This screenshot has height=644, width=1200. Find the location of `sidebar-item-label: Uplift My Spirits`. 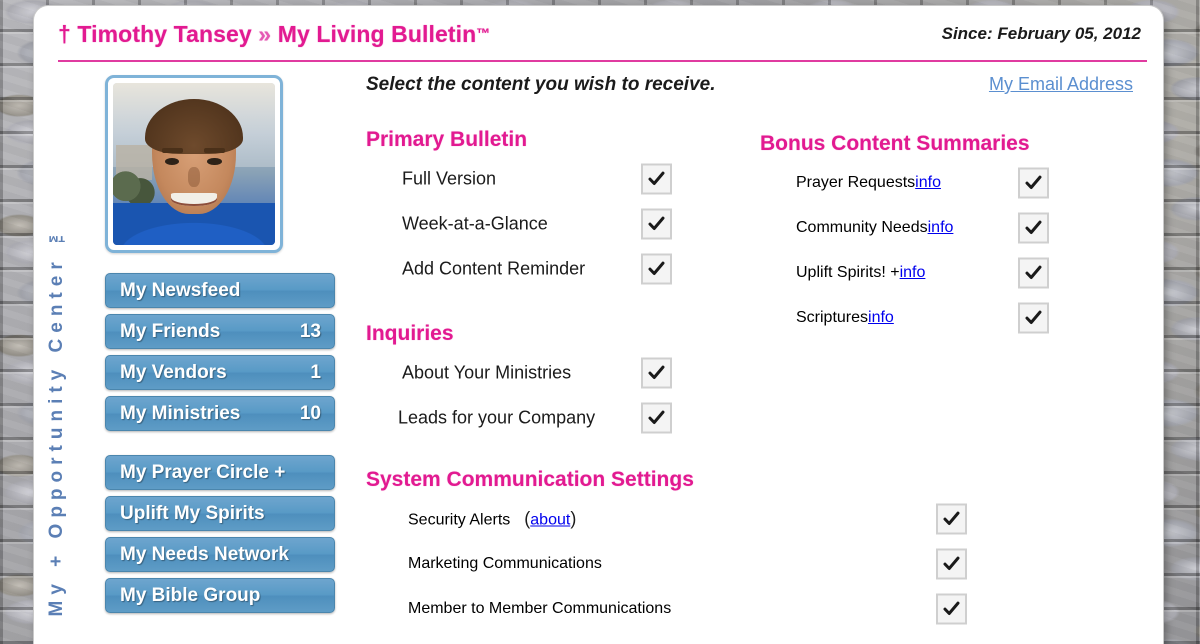

sidebar-item-label: Uplift My Spirits is located at coordinates (192, 513).